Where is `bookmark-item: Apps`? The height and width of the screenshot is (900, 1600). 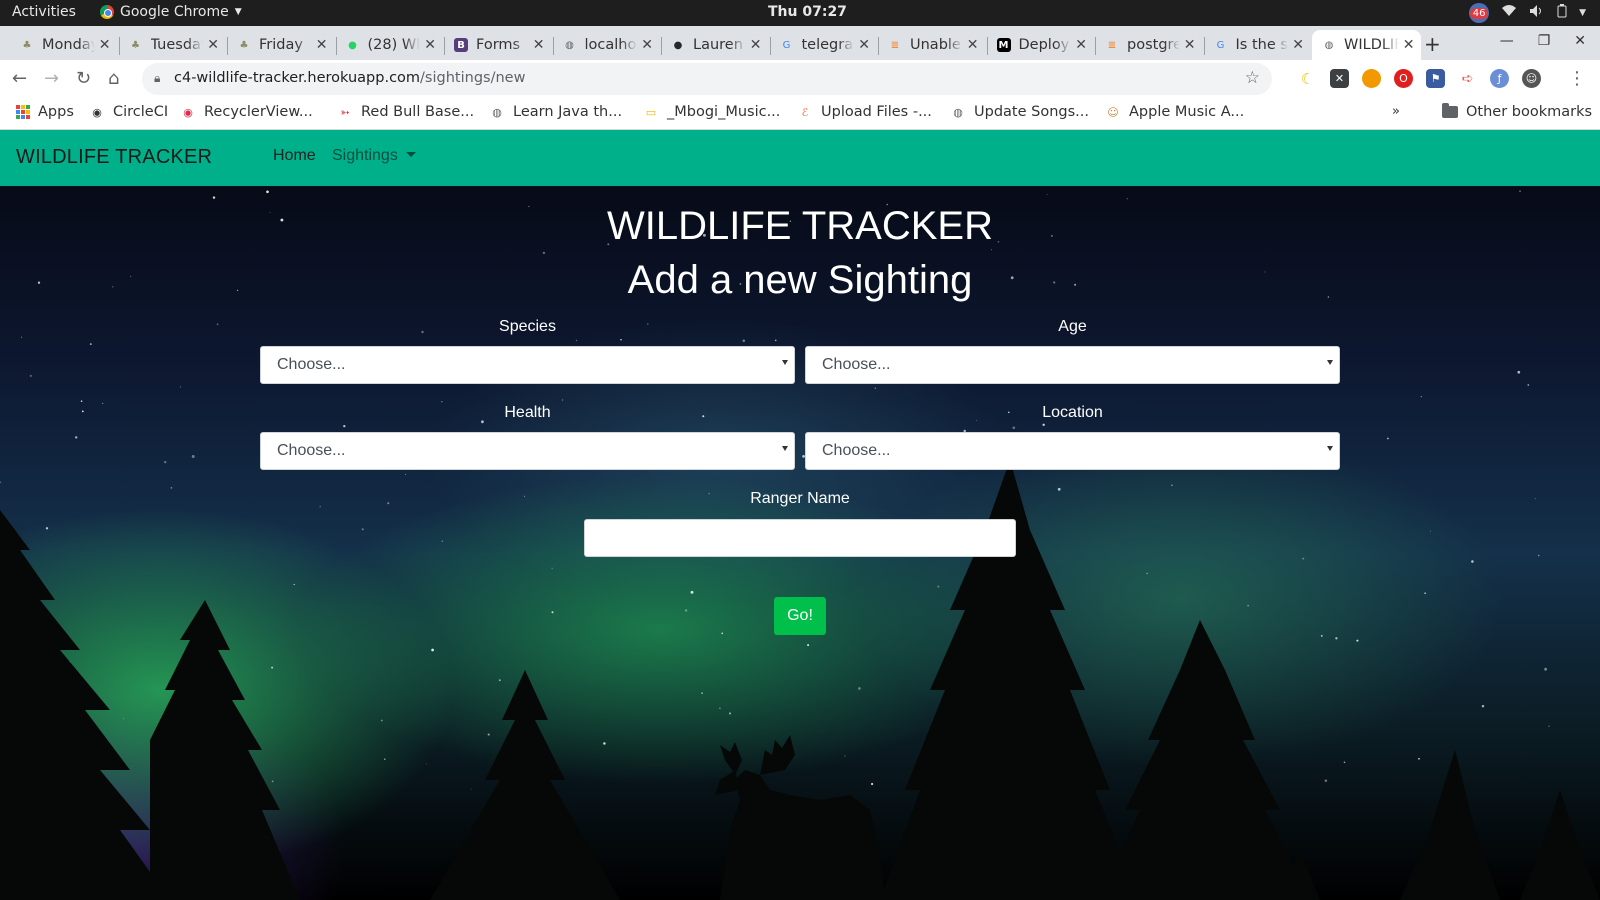 bookmark-item: Apps is located at coordinates (45, 112).